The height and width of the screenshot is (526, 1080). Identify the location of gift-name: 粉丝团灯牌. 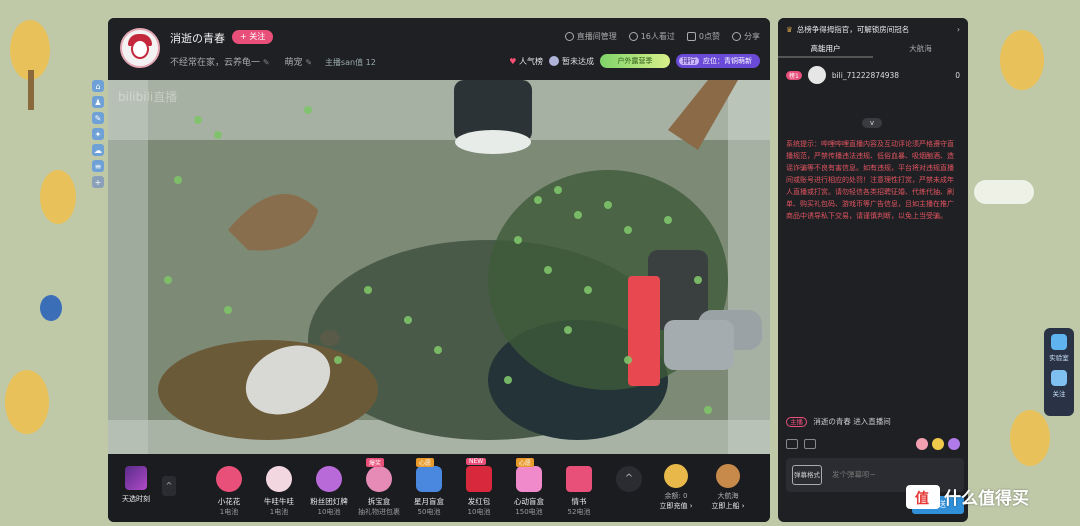
(329, 501).